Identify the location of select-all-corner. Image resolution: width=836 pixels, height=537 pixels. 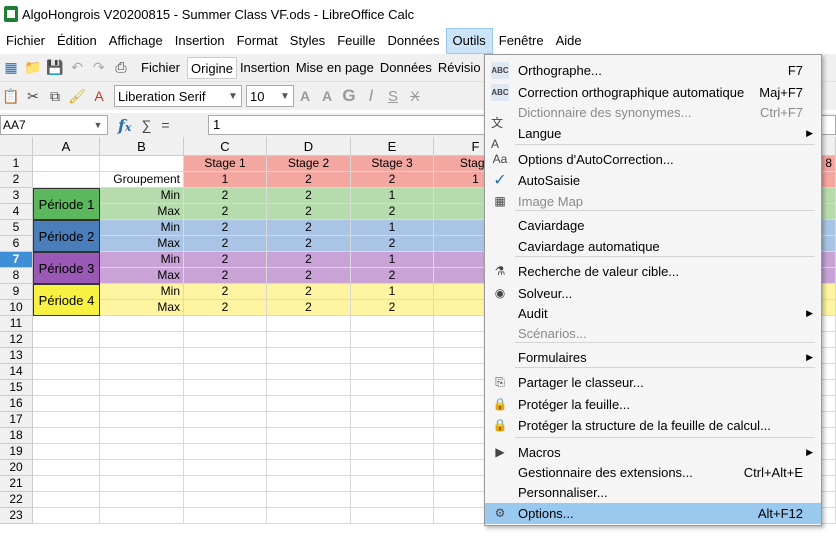
(16, 146).